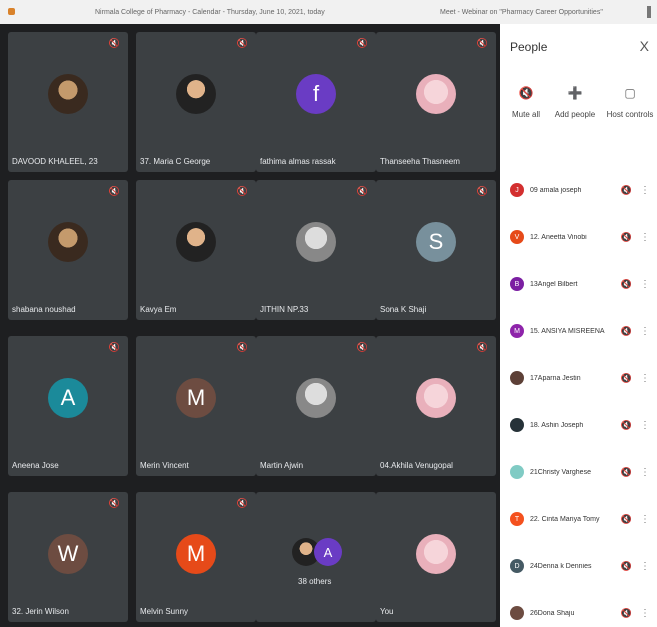 This screenshot has width=657, height=627. Describe the element at coordinates (630, 102) in the screenshot. I see `host-controls-button: ▢ Host controls` at that location.